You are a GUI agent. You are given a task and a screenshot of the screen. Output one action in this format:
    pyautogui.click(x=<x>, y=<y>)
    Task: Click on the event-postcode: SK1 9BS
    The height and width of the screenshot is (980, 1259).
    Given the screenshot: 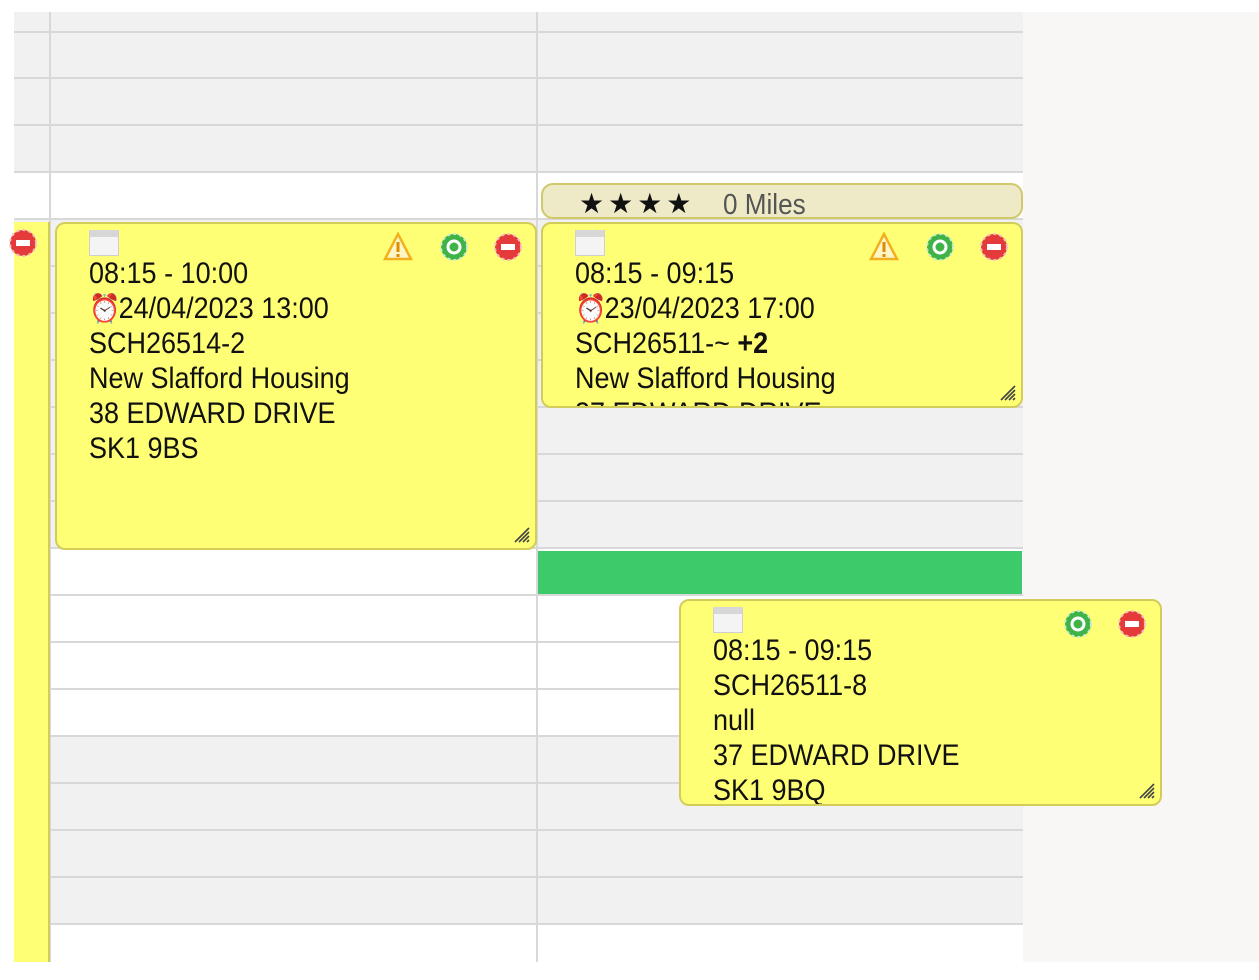 What is the action you would take?
    pyautogui.click(x=144, y=448)
    